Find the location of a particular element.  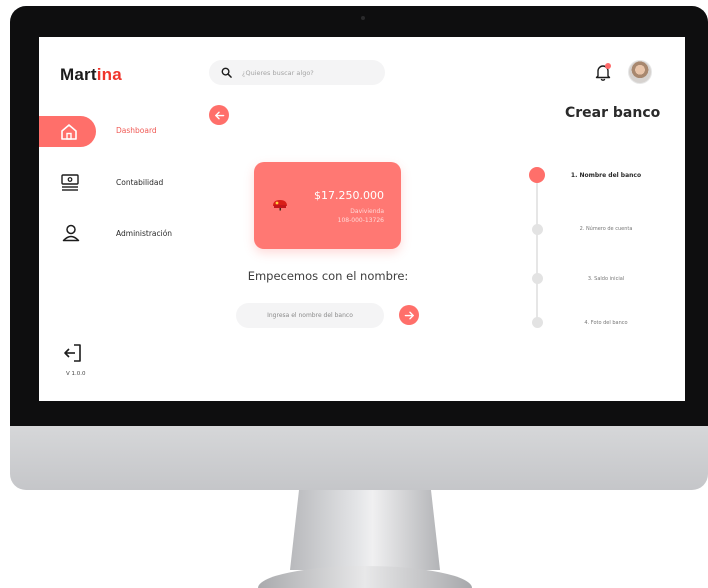

monitor-chin is located at coordinates (359, 458).